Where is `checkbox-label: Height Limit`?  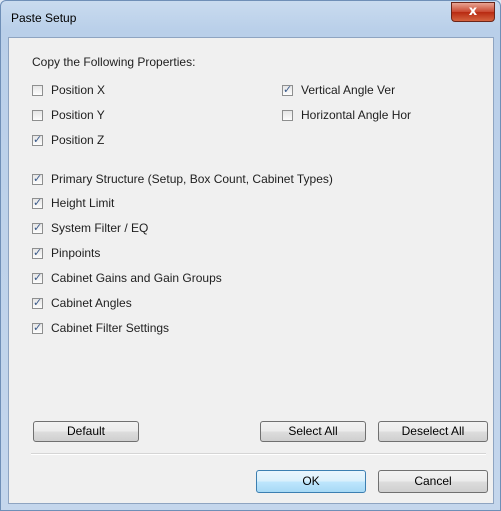 checkbox-label: Height Limit is located at coordinates (83, 203).